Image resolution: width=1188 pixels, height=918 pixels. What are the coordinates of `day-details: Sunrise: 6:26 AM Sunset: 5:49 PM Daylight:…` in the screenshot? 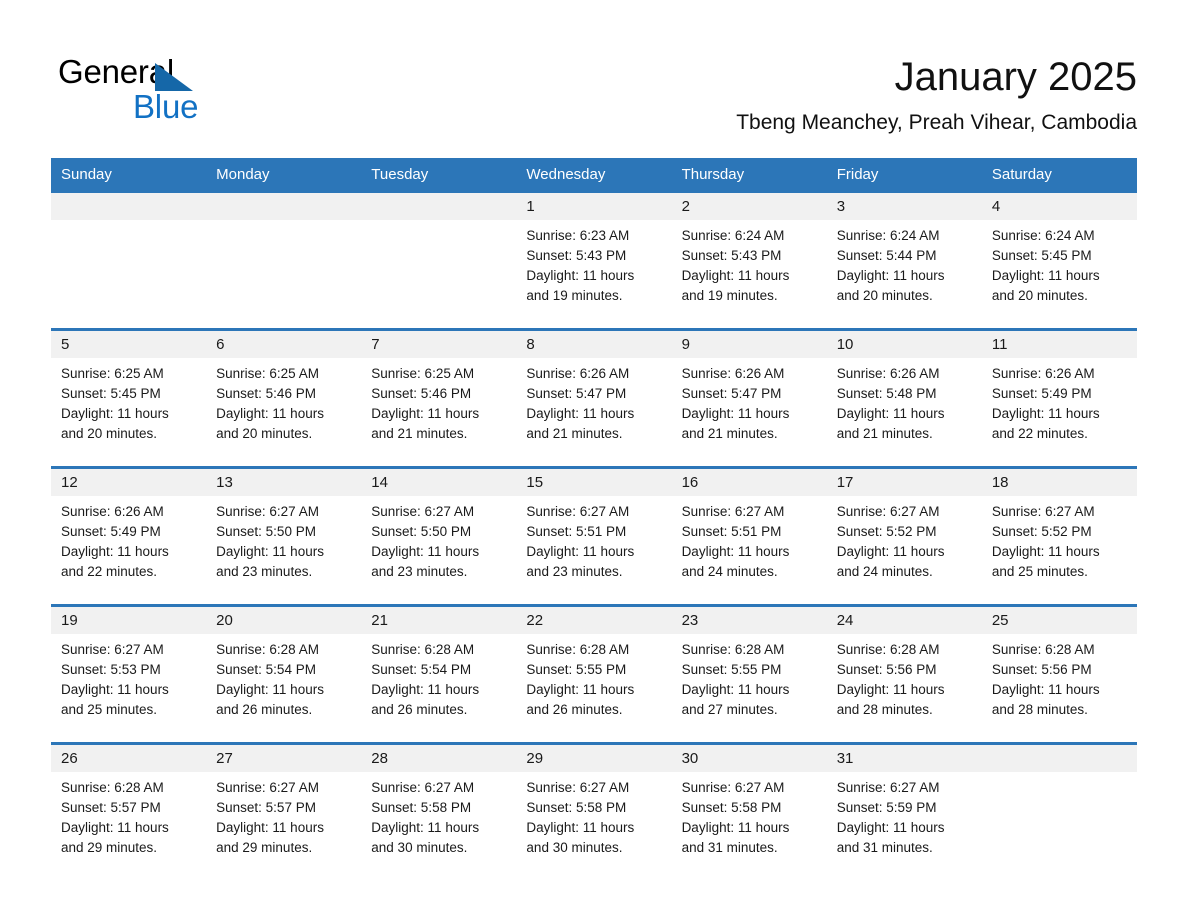 It's located at (128, 539).